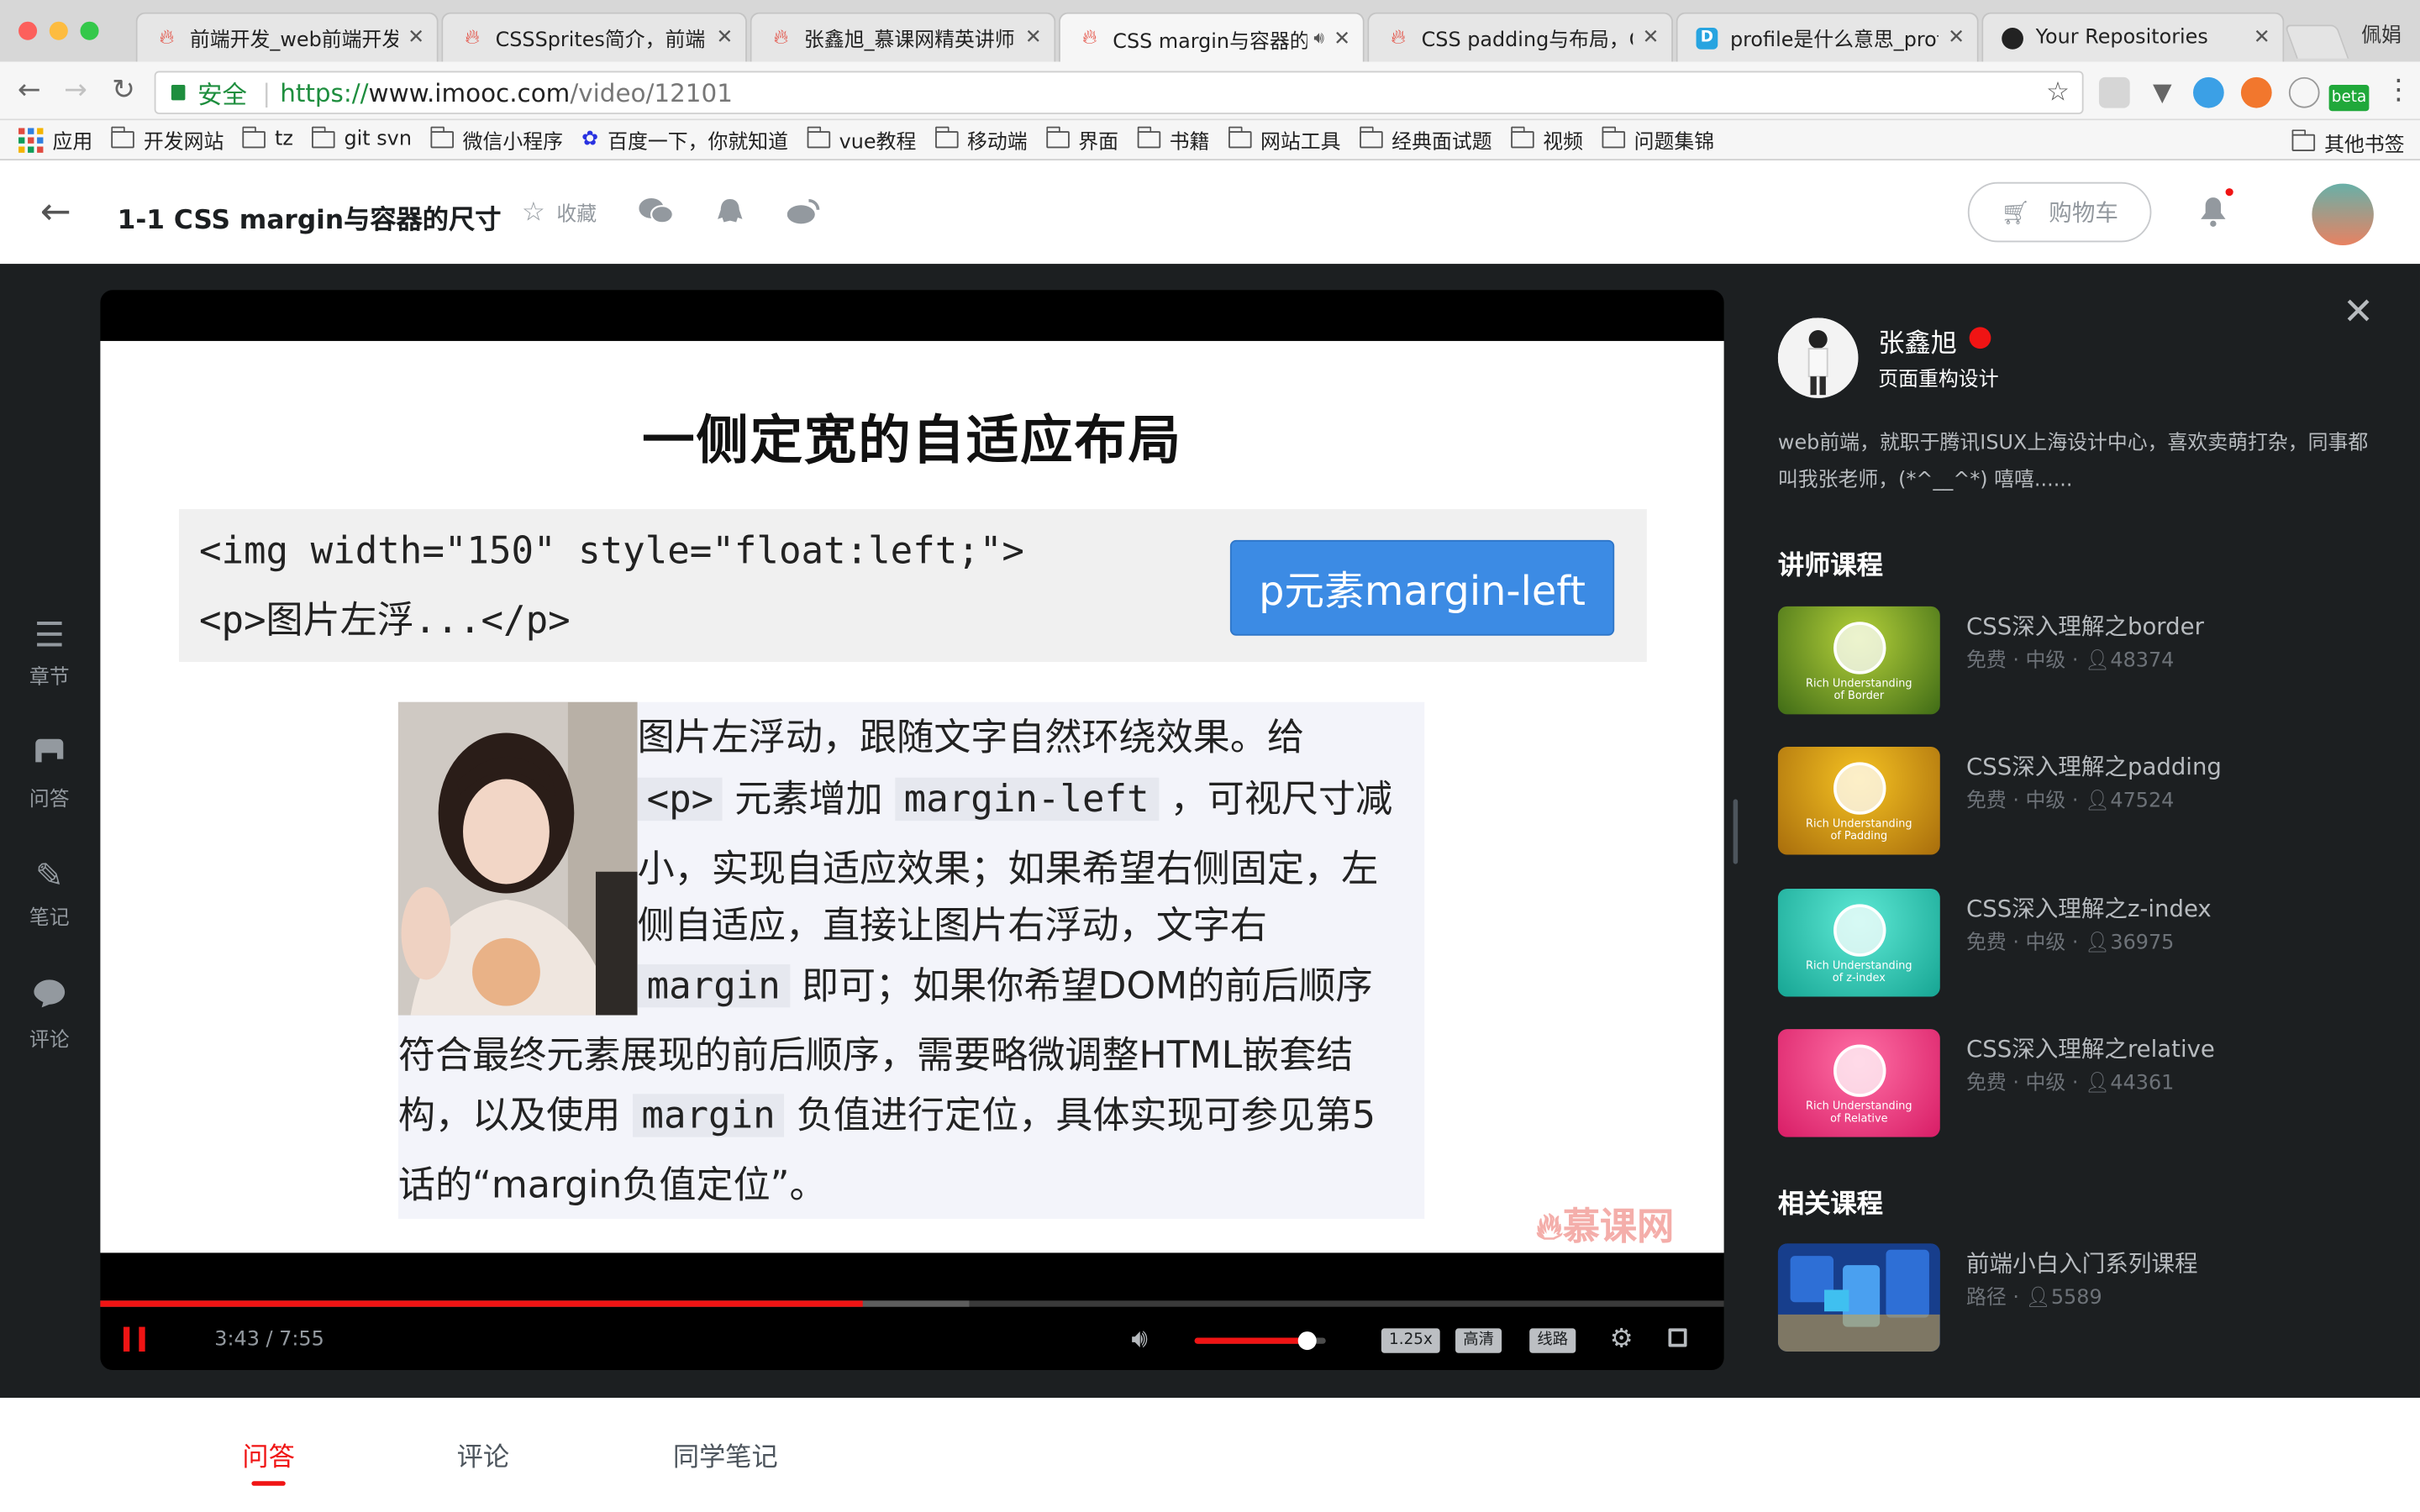  I want to click on course-thumbnail: Rich Understanding of z-index, so click(1859, 942).